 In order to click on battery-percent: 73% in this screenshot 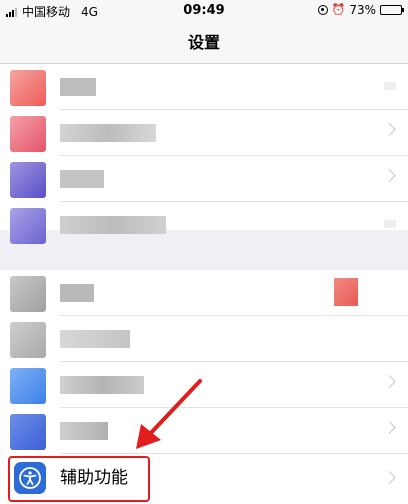, I will do `click(362, 10)`.